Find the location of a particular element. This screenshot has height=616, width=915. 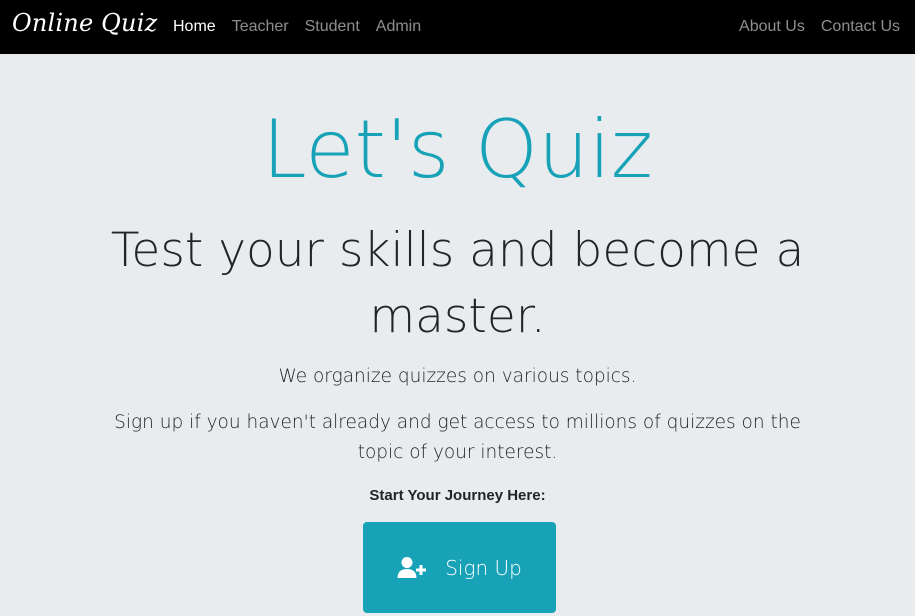

brand-logo: Online Quiz is located at coordinates (84, 23).